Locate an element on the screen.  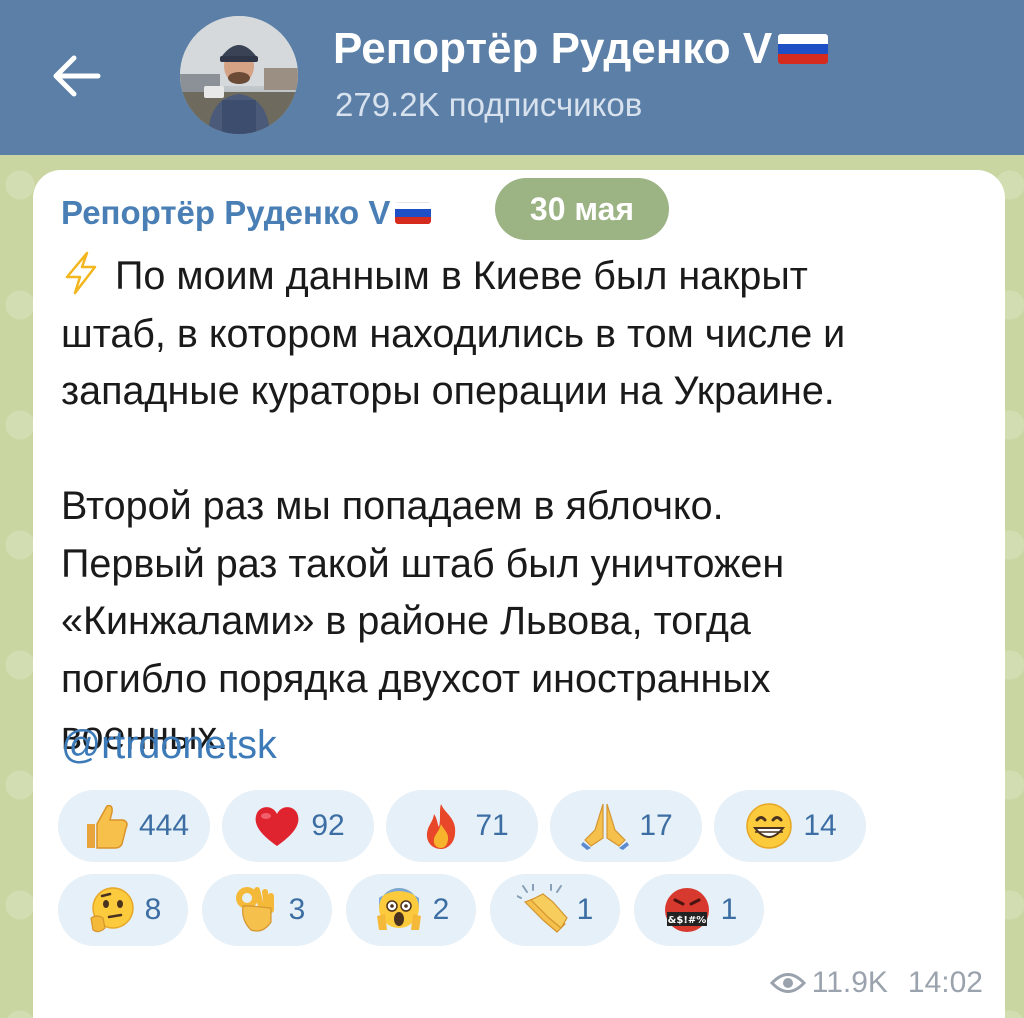
reaction-folded-hands: 17 is located at coordinates (626, 826).